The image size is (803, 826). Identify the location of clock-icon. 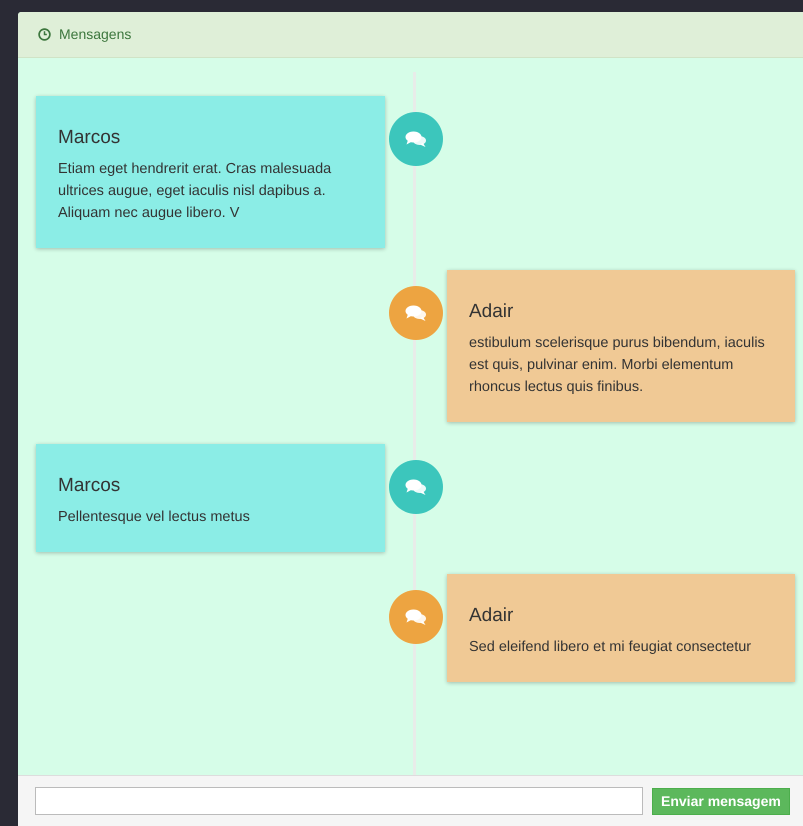
(44, 34).